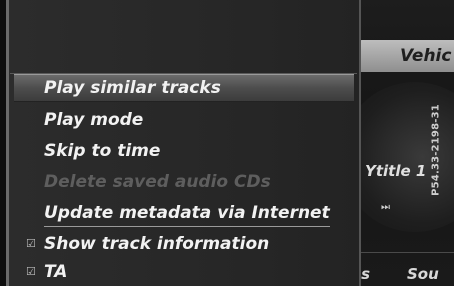 The width and height of the screenshot is (454, 286). What do you see at coordinates (7, 143) in the screenshot?
I see `menu-left-edge` at bounding box center [7, 143].